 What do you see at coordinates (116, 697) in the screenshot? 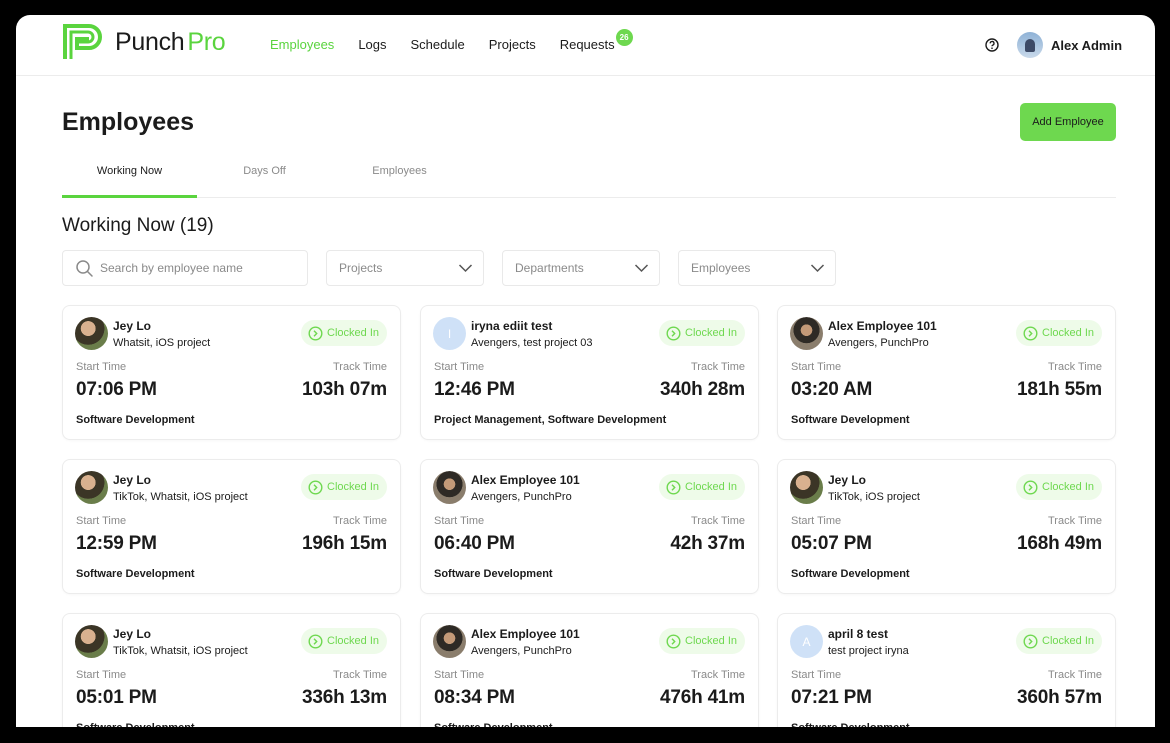
I see `start-time-value: 05:01 PM` at bounding box center [116, 697].